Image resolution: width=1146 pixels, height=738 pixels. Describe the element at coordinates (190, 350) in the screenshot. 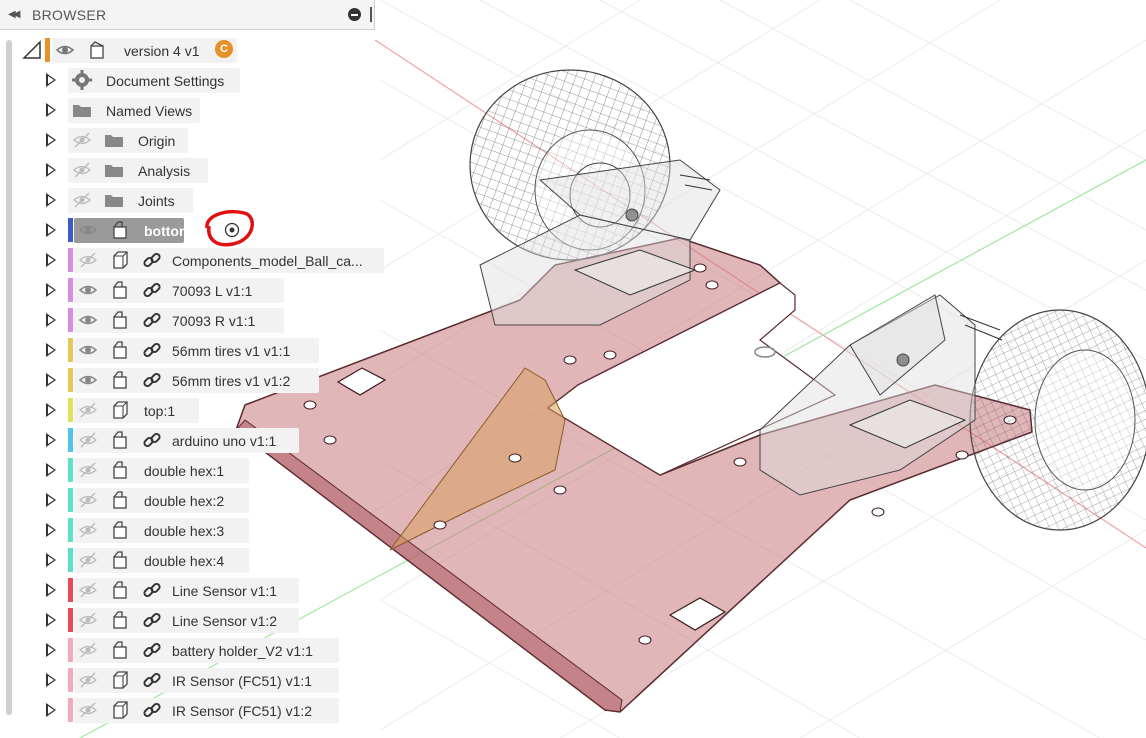

I see `tree-row: 56mm tires v1 v1:1` at that location.